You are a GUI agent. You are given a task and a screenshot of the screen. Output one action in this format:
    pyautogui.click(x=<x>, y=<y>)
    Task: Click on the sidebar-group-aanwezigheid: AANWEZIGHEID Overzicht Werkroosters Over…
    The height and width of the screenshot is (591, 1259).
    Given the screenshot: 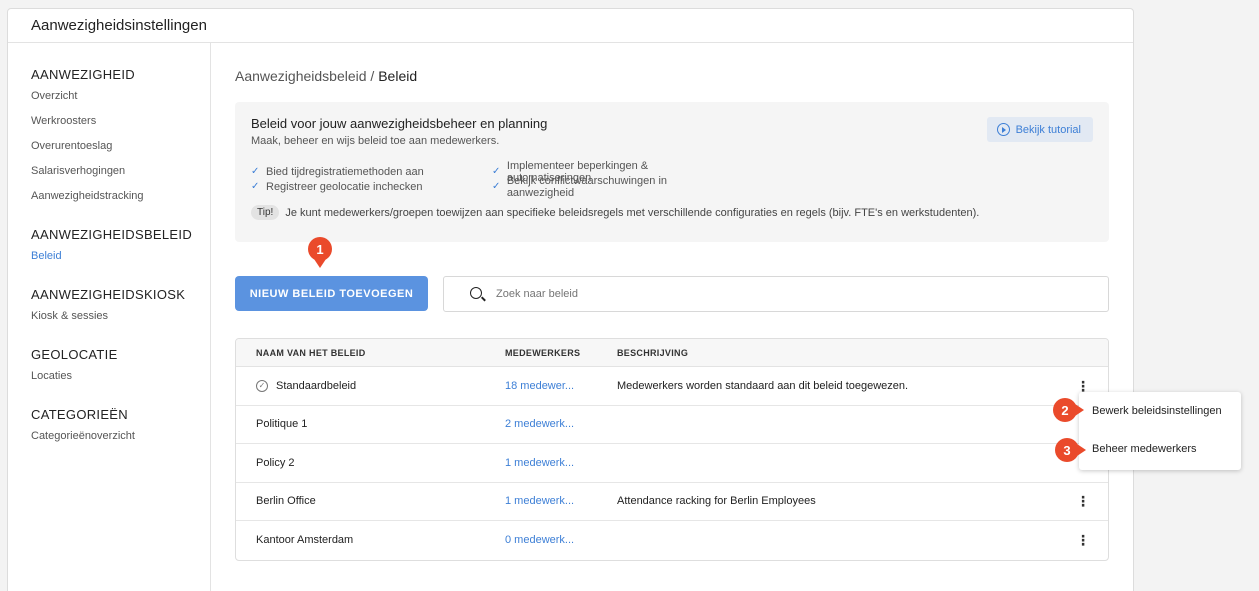 What is the action you would take?
    pyautogui.click(x=120, y=140)
    